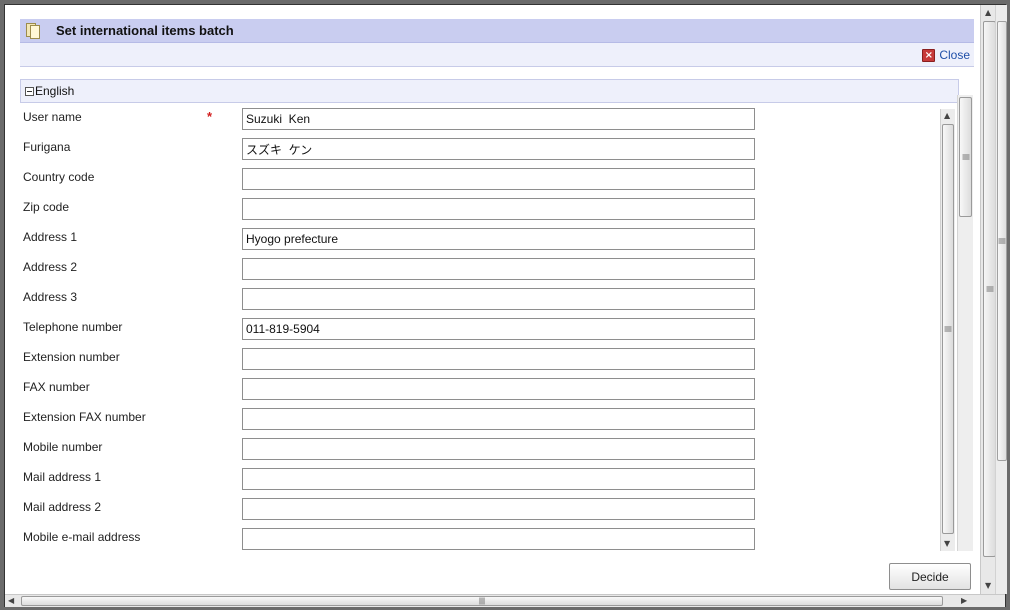 This screenshot has width=1010, height=610. I want to click on address-2-input, so click(498, 269).